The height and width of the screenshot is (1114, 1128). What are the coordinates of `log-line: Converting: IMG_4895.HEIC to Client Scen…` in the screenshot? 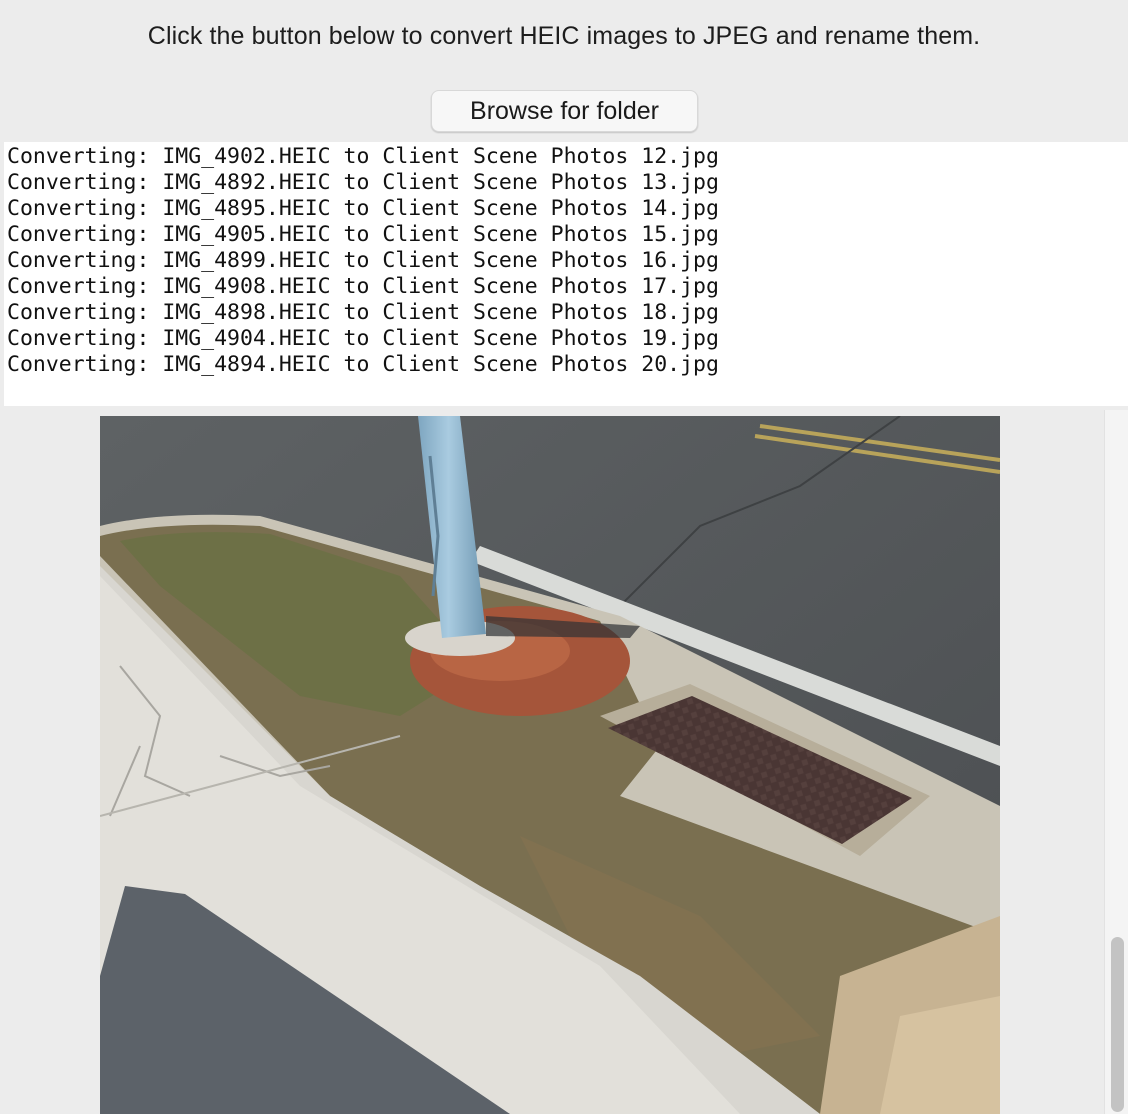 It's located at (363, 208).